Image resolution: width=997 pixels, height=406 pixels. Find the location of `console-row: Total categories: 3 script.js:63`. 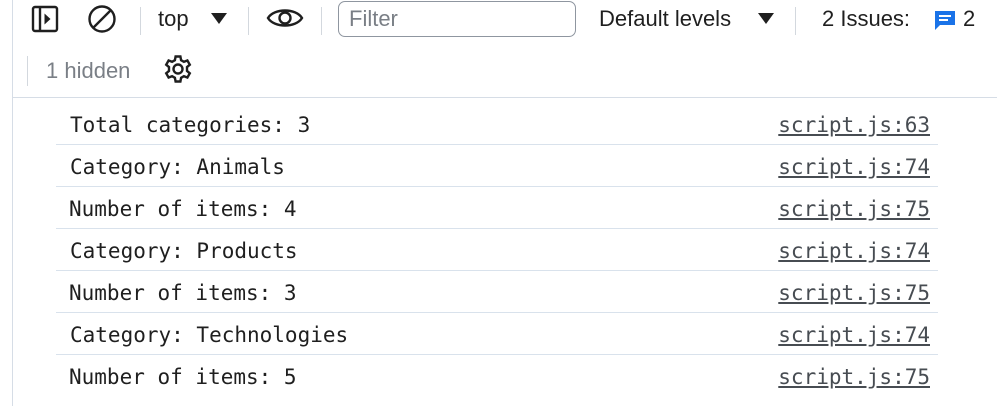

console-row: Total categories: 3 script.js:63 is located at coordinates (497, 124).